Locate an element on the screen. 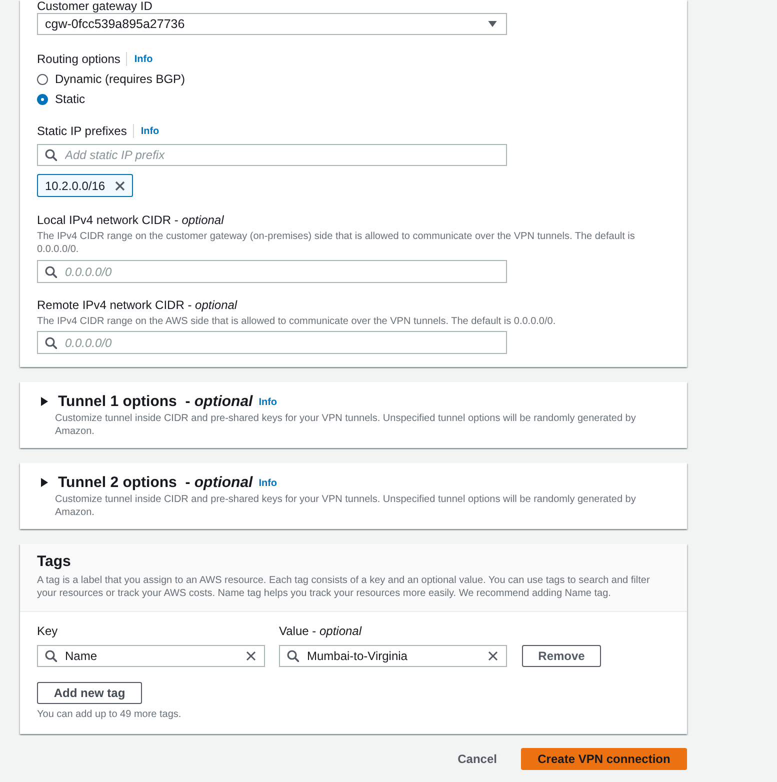 The image size is (777, 782). gateway-select: cgw-0fcc539a895a27736 is located at coordinates (272, 24).